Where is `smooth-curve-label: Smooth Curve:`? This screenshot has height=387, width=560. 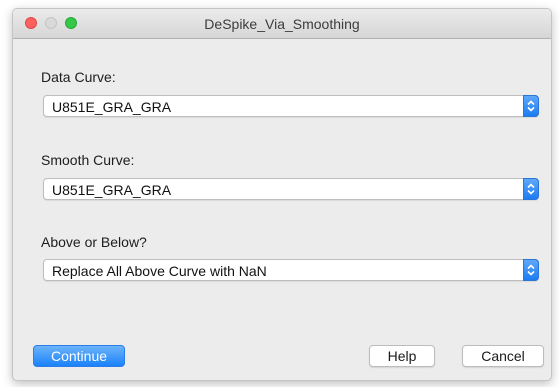 smooth-curve-label: Smooth Curve: is located at coordinates (88, 160).